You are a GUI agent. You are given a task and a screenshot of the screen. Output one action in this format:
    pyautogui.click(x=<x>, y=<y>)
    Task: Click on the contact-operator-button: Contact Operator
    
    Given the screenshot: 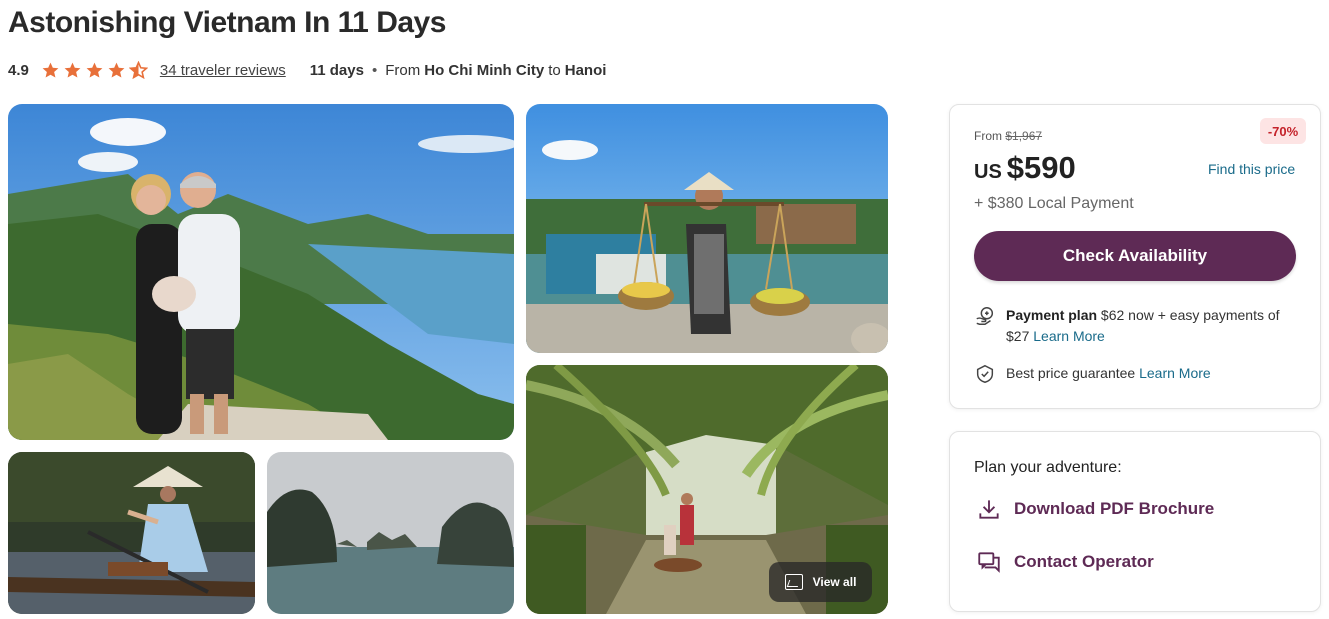 What is the action you would take?
    pyautogui.click(x=1065, y=562)
    